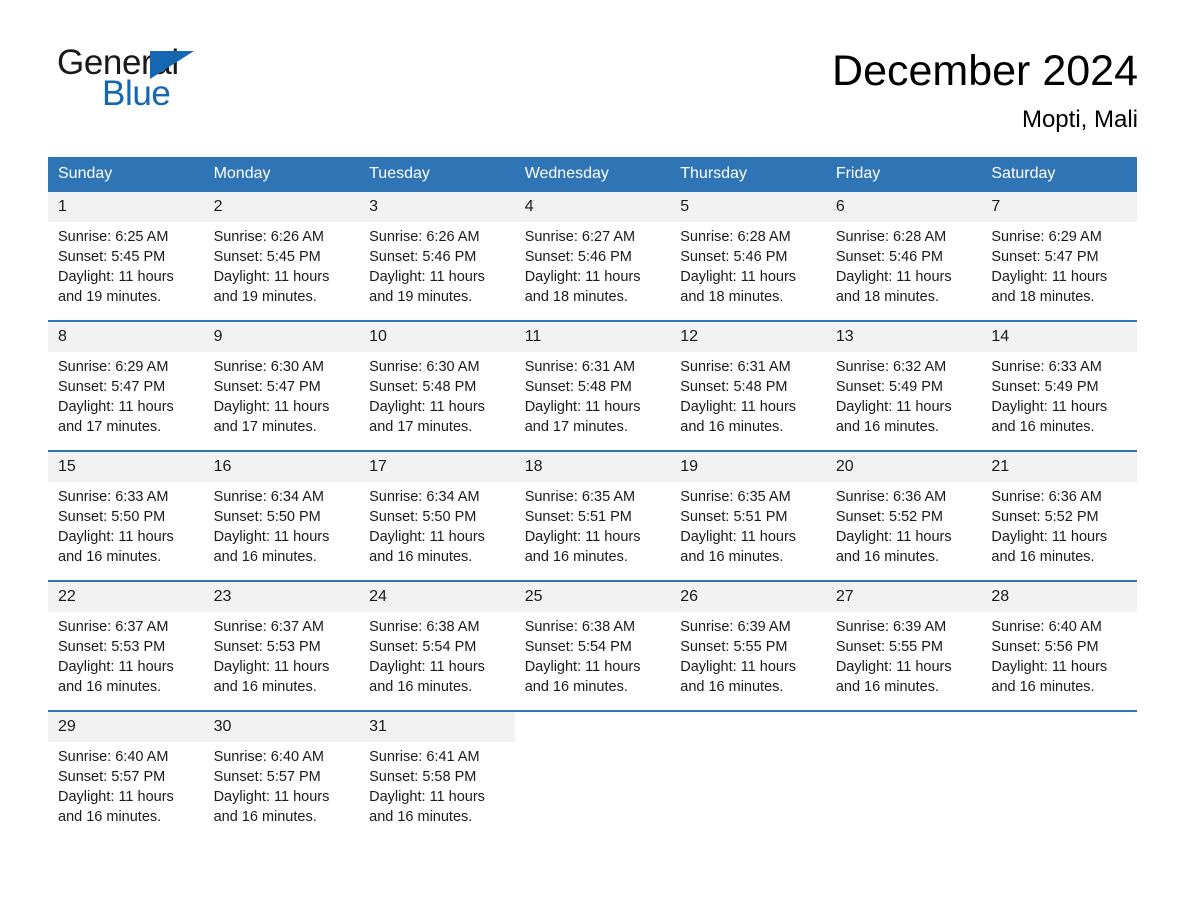 This screenshot has width=1188, height=918. I want to click on week-daynumber-row: 8 9 10 11 12 13 14, so click(592, 336).